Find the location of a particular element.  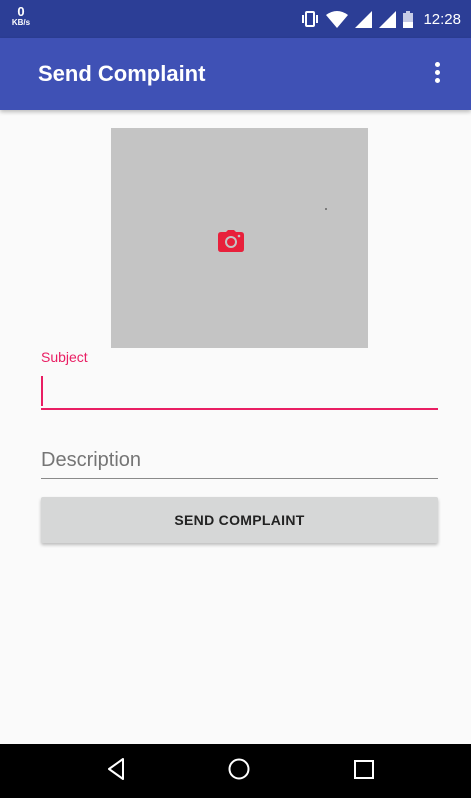

page-title: Send Complaint is located at coordinates (122, 73).